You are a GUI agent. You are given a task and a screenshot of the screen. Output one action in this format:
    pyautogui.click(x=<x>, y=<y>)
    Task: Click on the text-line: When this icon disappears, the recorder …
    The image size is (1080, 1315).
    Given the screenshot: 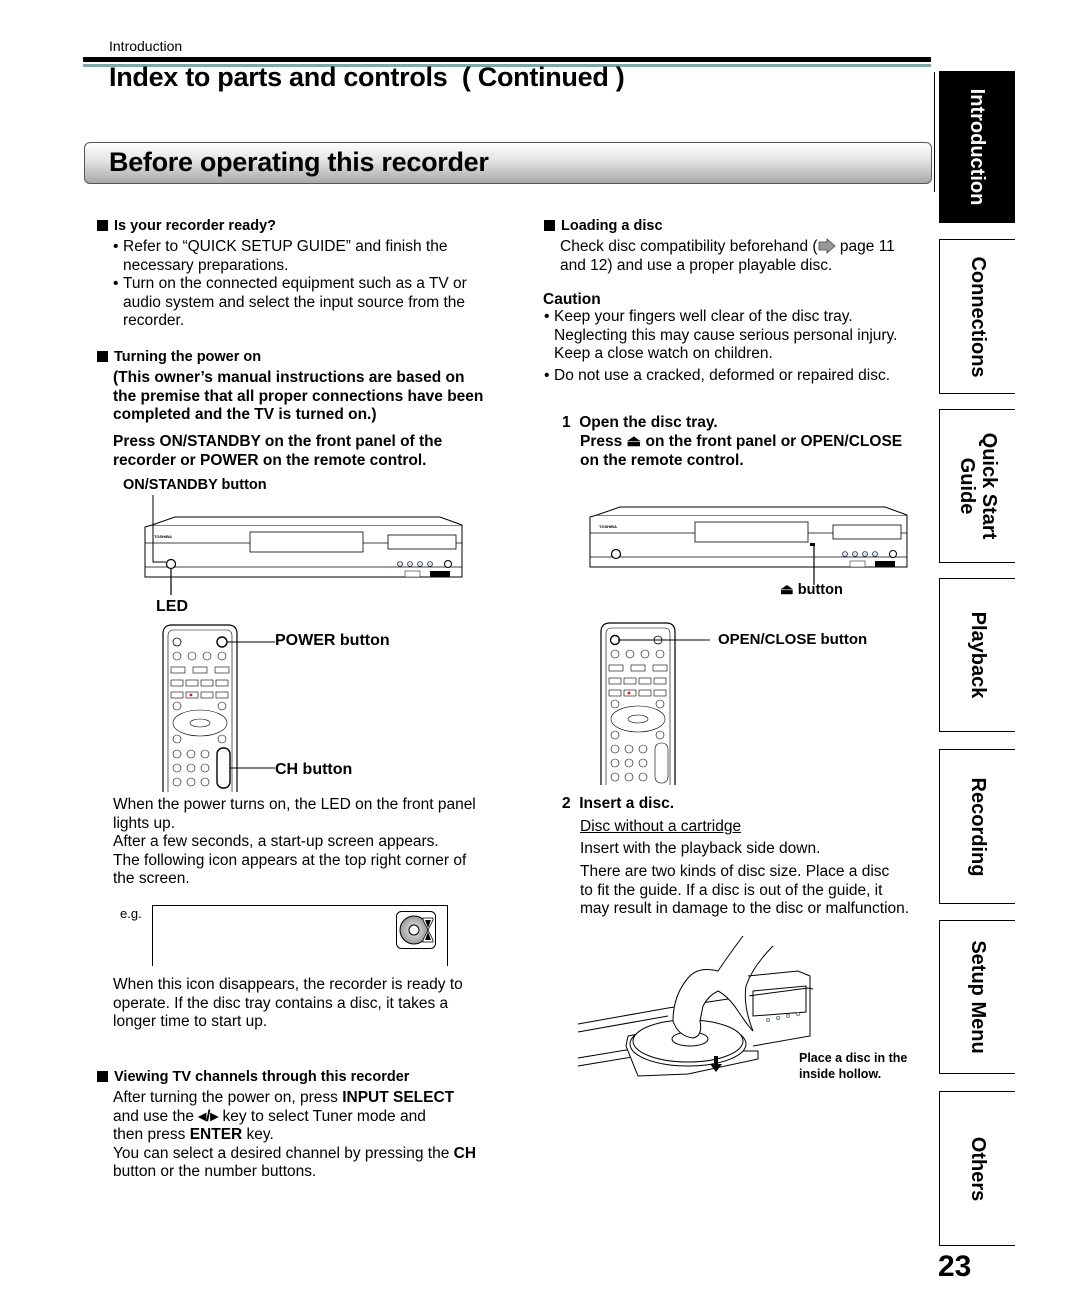 What is the action you would take?
    pyautogui.click(x=288, y=984)
    